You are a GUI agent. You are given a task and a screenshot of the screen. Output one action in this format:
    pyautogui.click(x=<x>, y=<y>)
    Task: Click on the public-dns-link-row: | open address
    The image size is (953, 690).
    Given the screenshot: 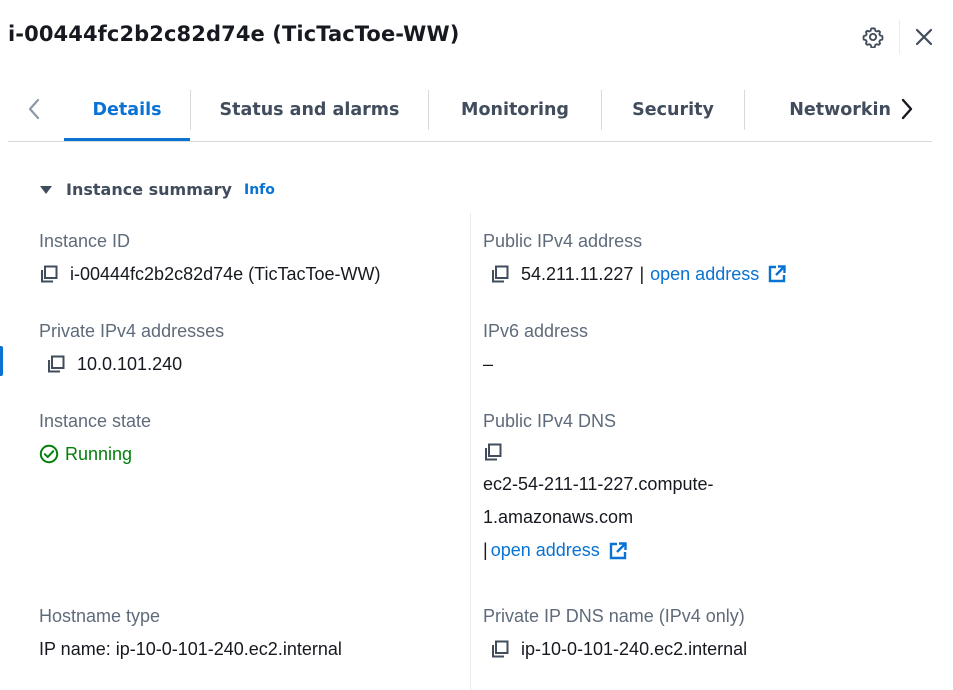 What is the action you would take?
    pyautogui.click(x=598, y=550)
    